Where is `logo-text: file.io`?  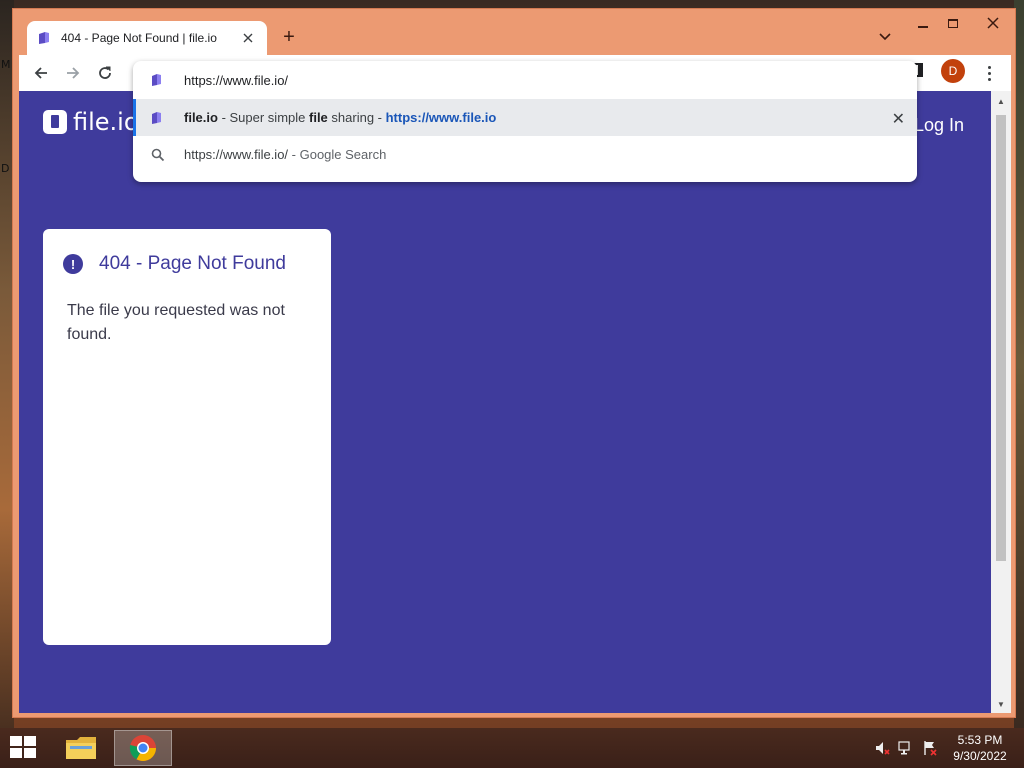 logo-text: file.io is located at coordinates (106, 122).